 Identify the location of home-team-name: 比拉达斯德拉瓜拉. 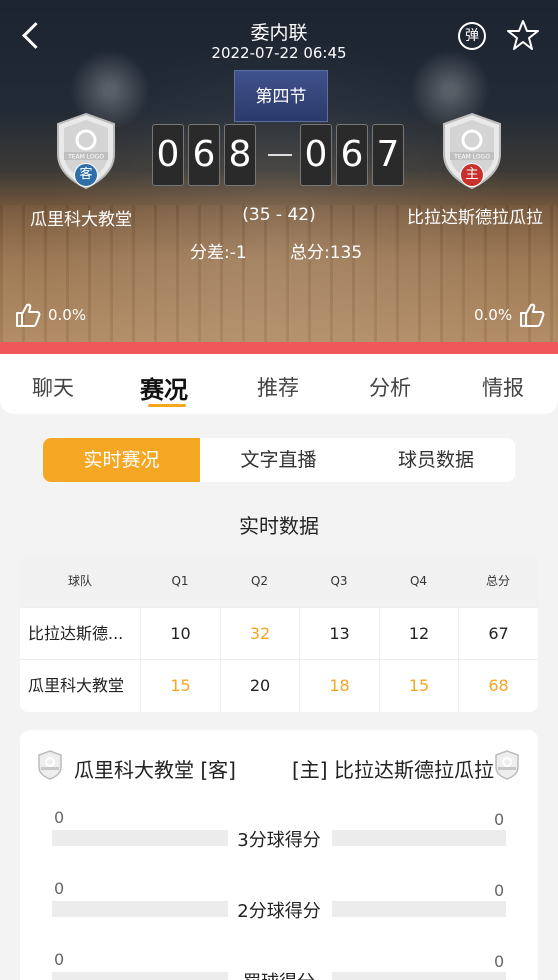
(475, 218).